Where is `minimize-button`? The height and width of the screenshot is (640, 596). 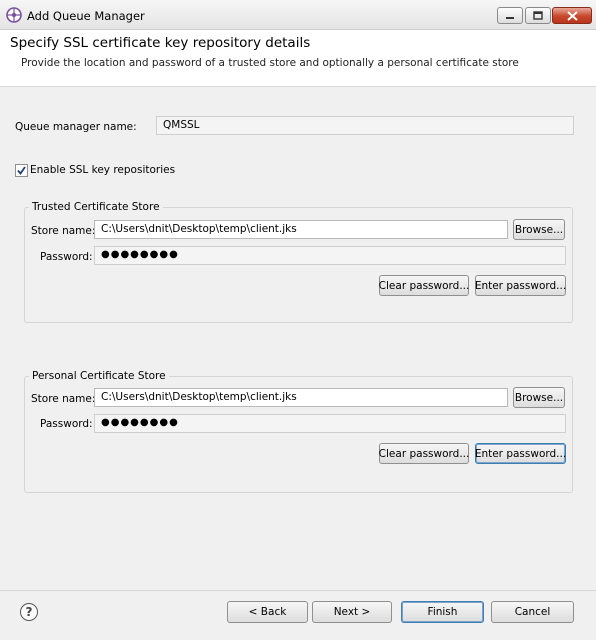 minimize-button is located at coordinates (510, 15).